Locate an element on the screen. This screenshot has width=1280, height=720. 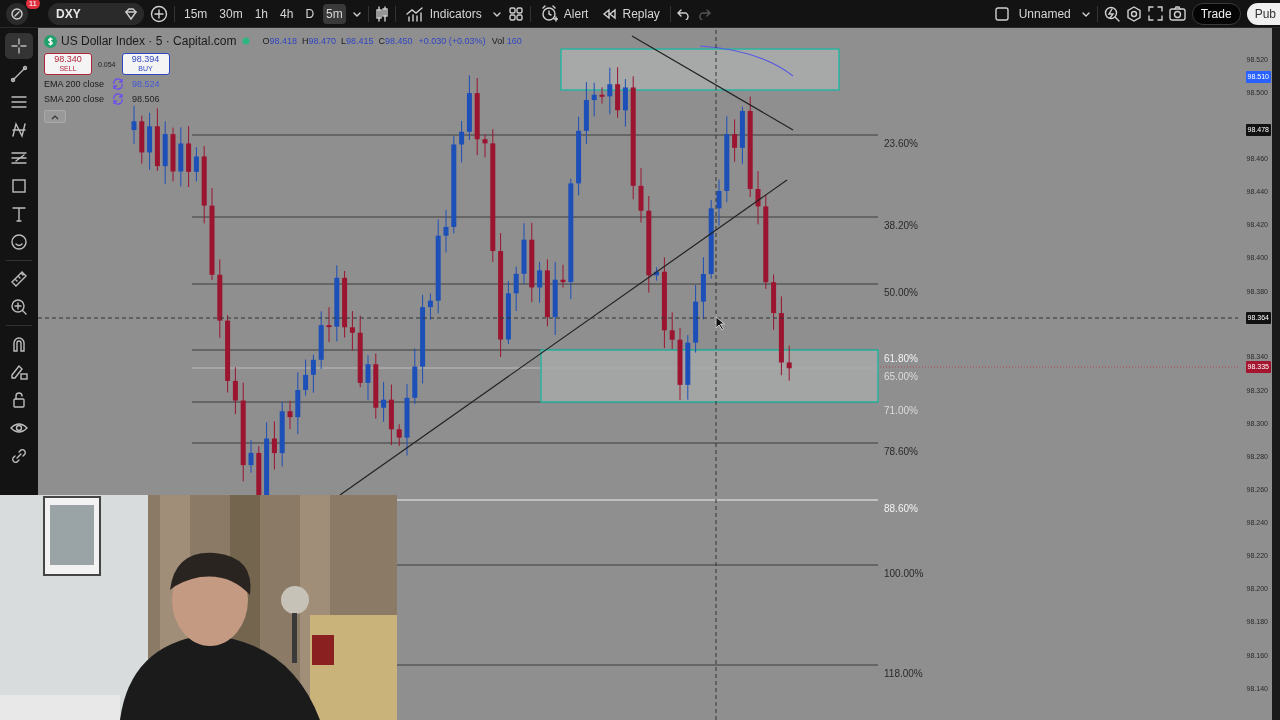
market-open-dot-icon is located at coordinates (246, 41).